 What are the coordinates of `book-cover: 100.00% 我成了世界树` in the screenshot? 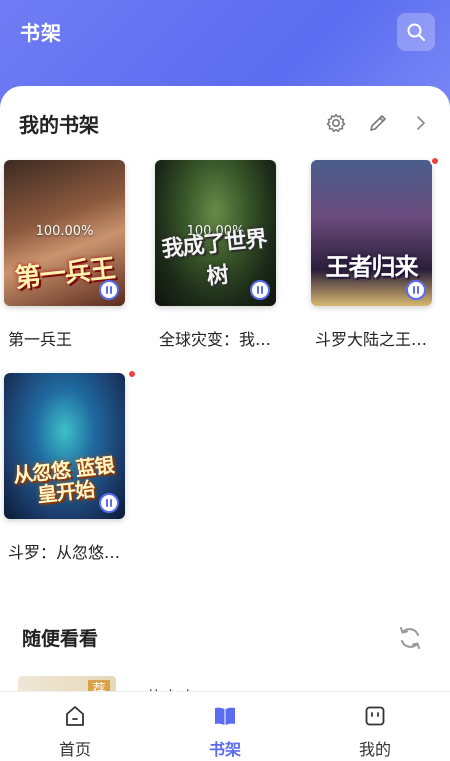 It's located at (215, 233).